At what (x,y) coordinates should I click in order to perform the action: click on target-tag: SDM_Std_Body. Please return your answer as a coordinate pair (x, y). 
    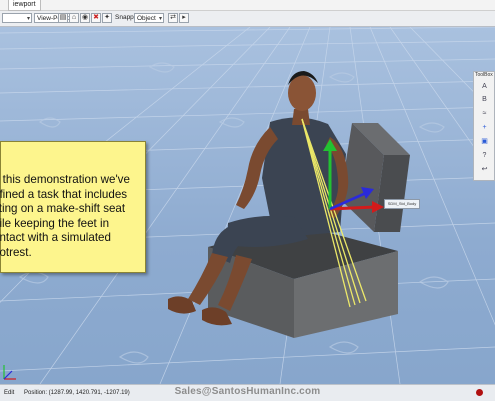
    Looking at the image, I should click on (402, 204).